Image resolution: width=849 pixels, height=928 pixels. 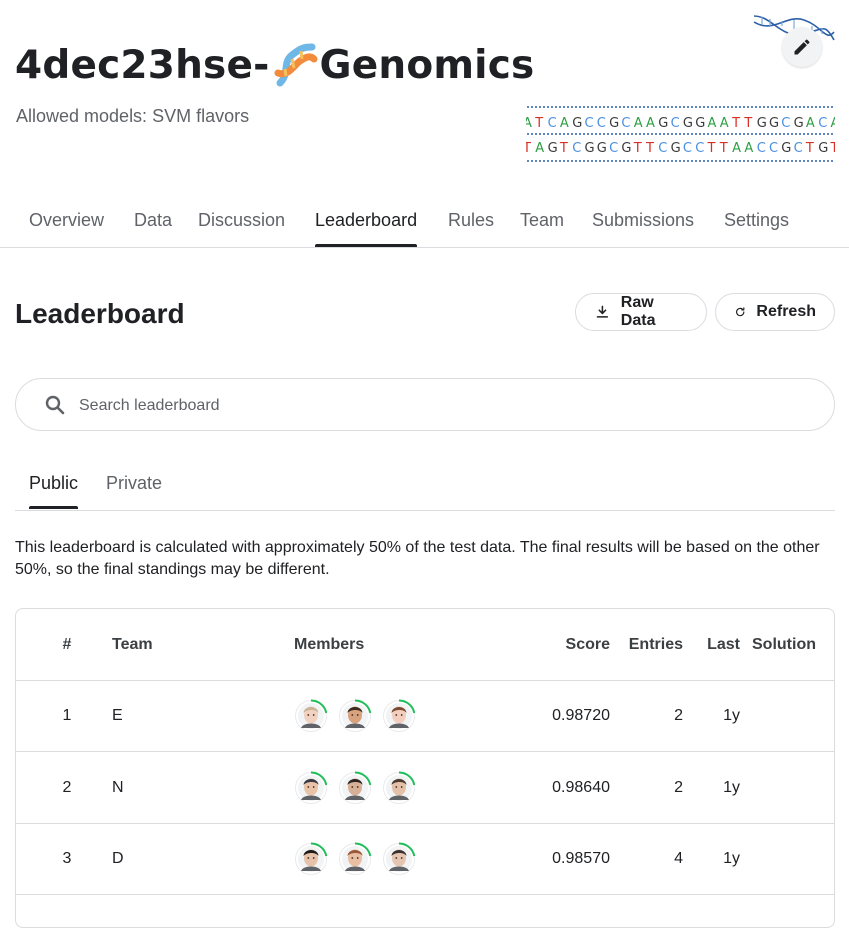 What do you see at coordinates (784, 644) in the screenshot?
I see `col-solution: Solution` at bounding box center [784, 644].